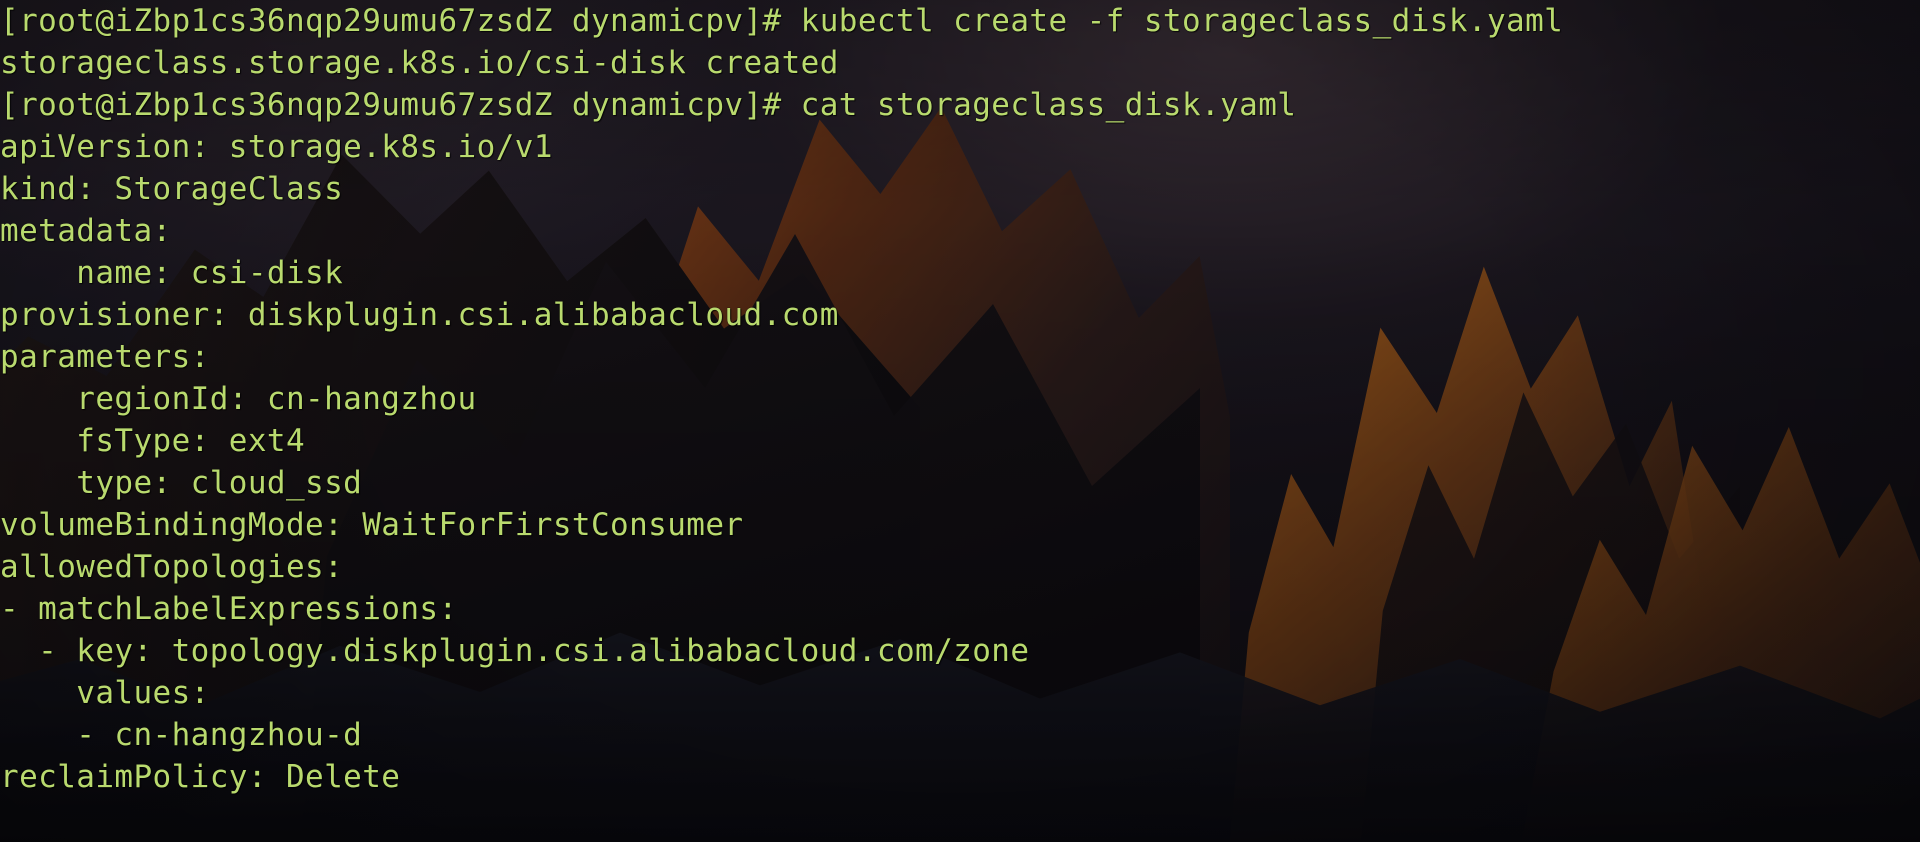  I want to click on terminal-line: - cn-hangzhou-d, so click(181, 735).